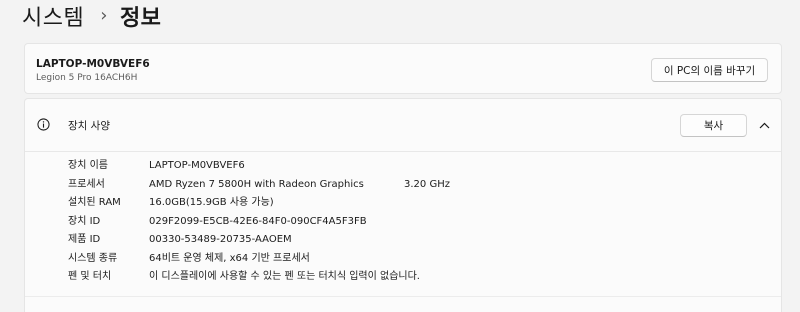 This screenshot has height=312, width=800. What do you see at coordinates (424, 259) in the screenshot?
I see `spec-row-system-type: 시스템 종류 64비트 운영 체제, x64 기반 프로세서` at bounding box center [424, 259].